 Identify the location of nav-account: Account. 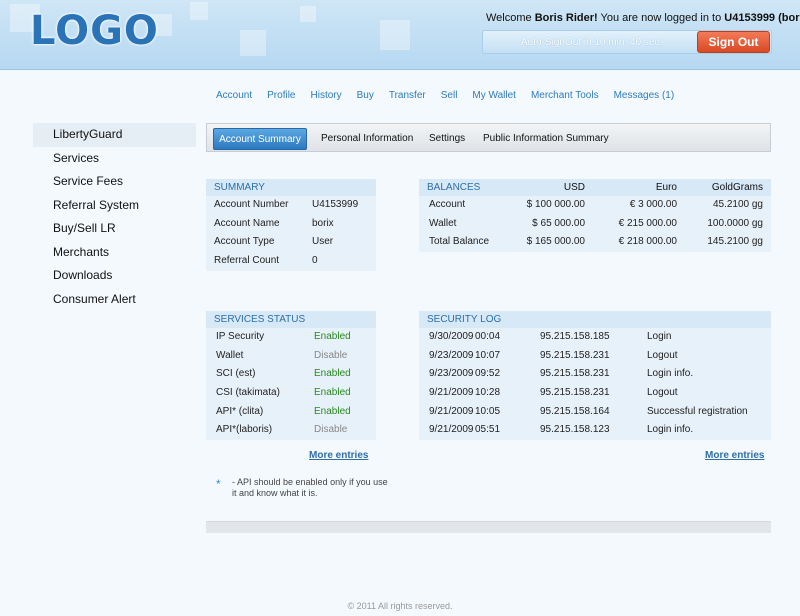
(234, 95).